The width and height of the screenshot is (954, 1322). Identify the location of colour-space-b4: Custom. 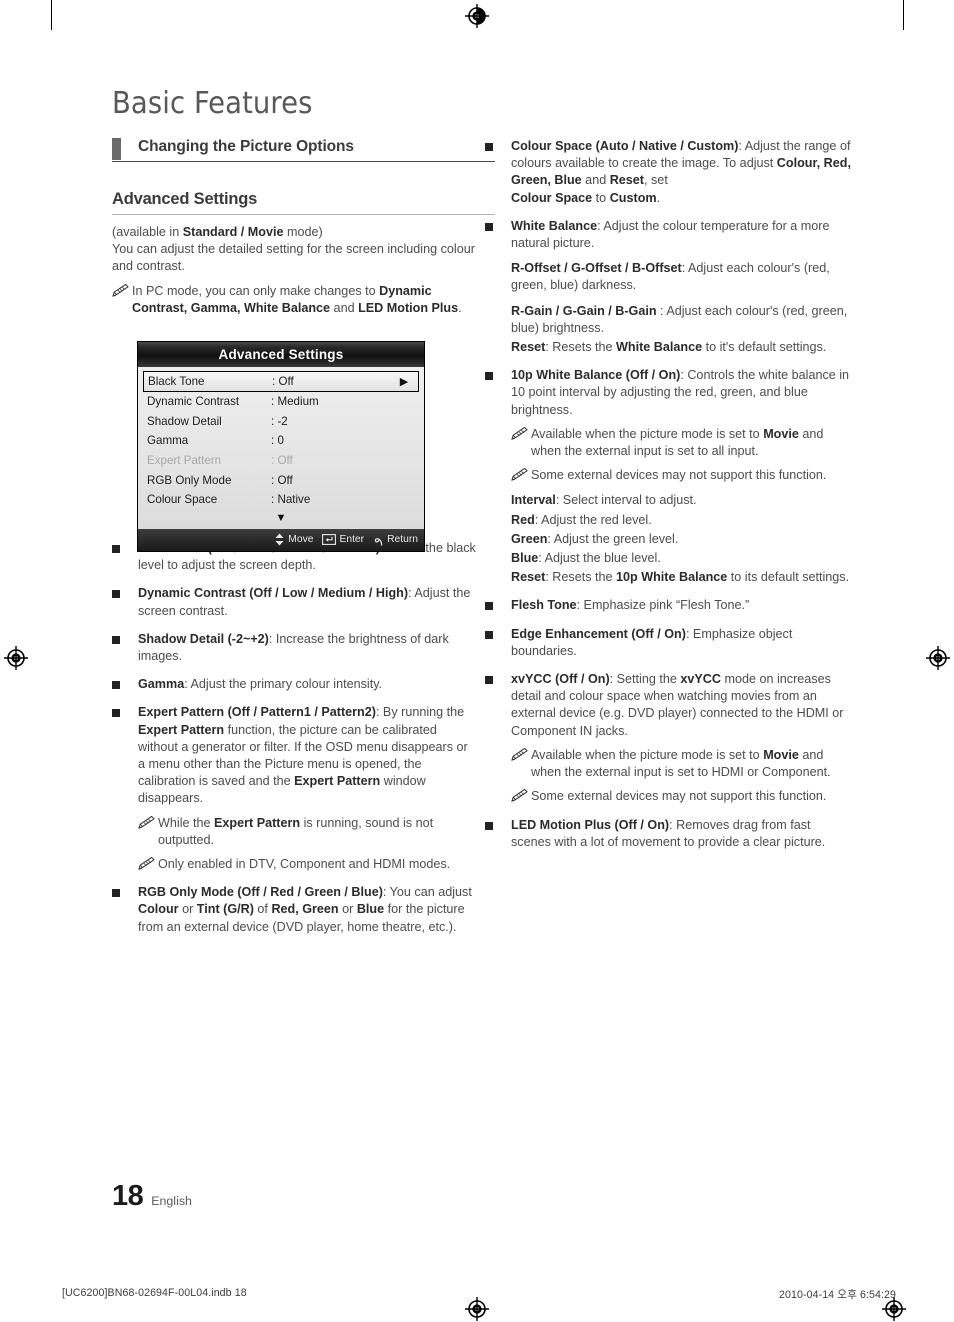
(633, 197).